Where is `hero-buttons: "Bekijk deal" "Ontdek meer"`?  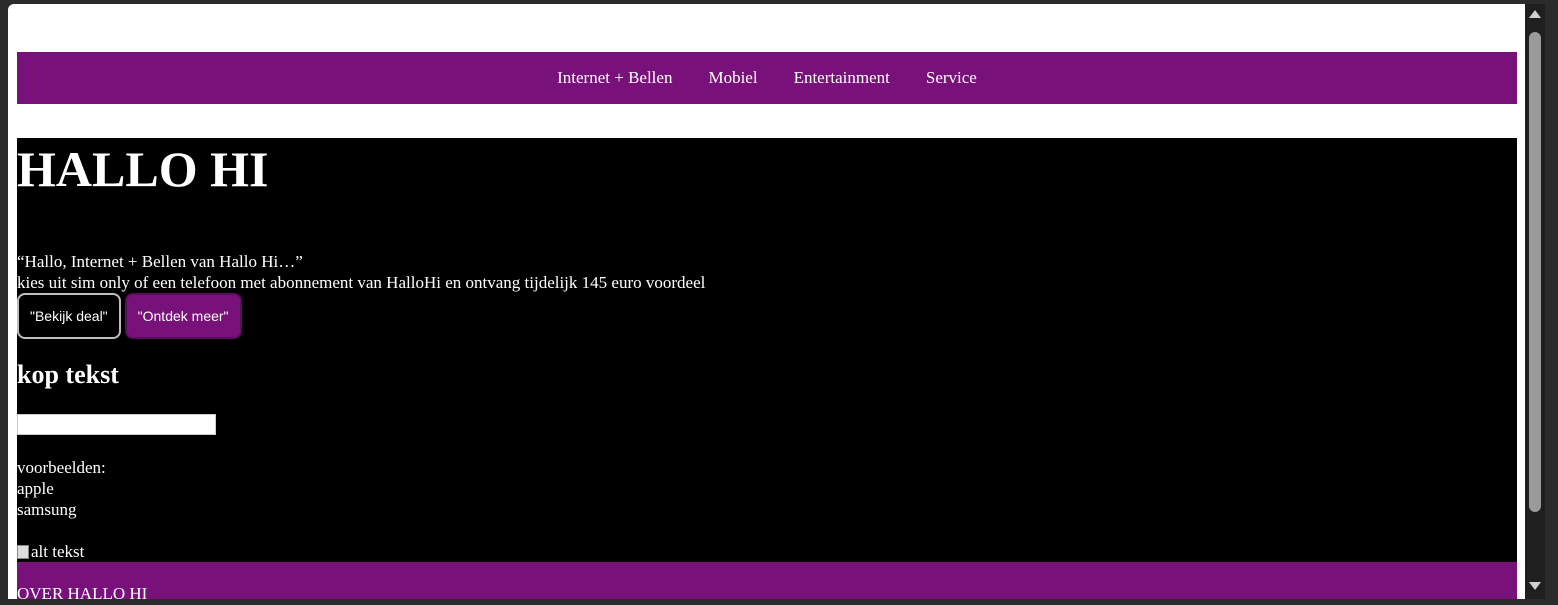
hero-buttons: "Bekijk deal" "Ontdek meer" is located at coordinates (129, 316).